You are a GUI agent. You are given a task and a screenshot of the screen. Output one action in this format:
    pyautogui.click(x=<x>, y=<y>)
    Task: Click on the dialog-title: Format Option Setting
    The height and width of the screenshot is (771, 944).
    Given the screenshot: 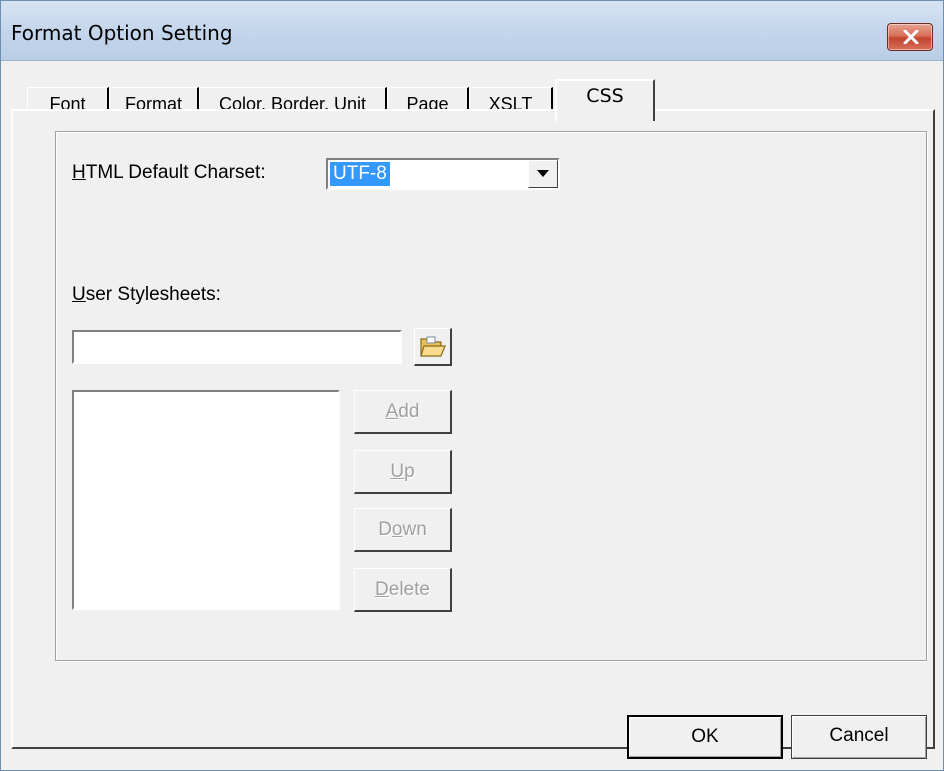 What is the action you would take?
    pyautogui.click(x=122, y=33)
    